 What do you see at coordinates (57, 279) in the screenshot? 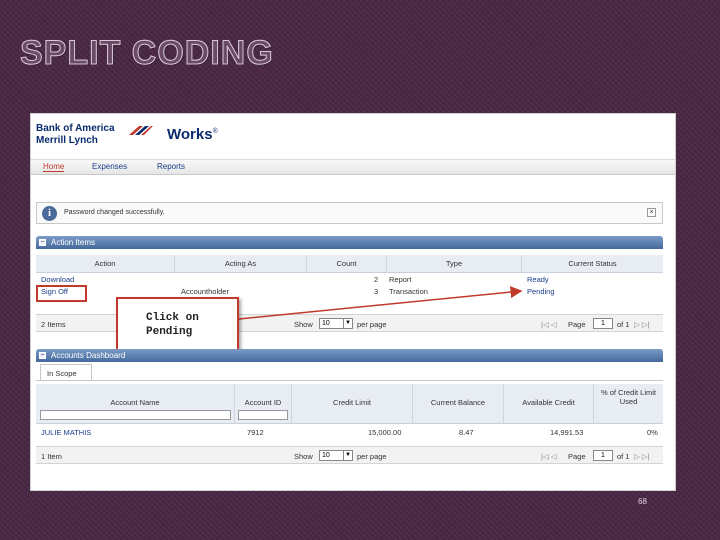
I see `action-download-link: Download` at bounding box center [57, 279].